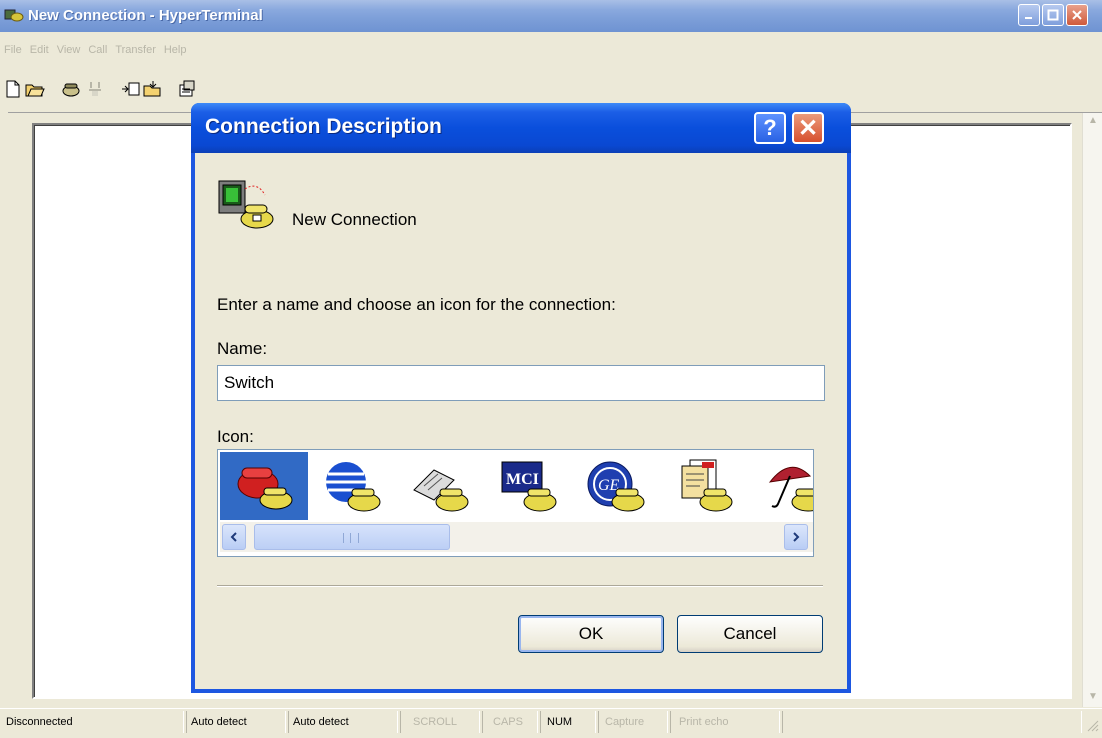  I want to click on menu-file: File, so click(13, 44).